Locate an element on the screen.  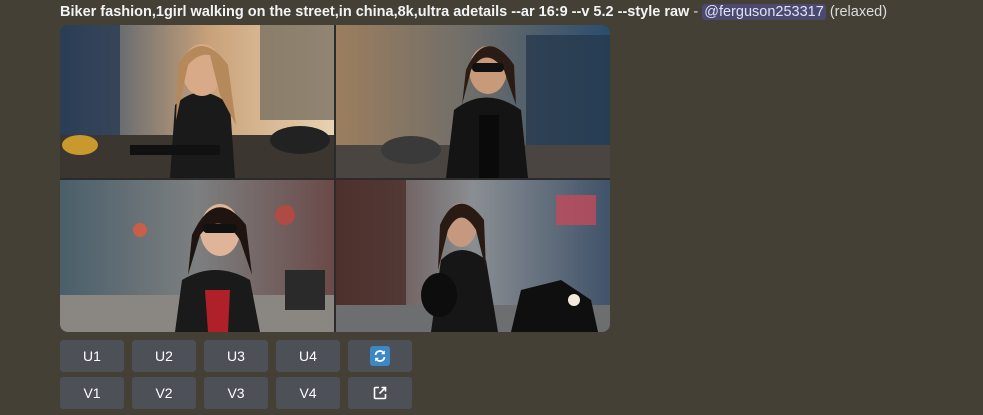
refresh-icon is located at coordinates (380, 356).